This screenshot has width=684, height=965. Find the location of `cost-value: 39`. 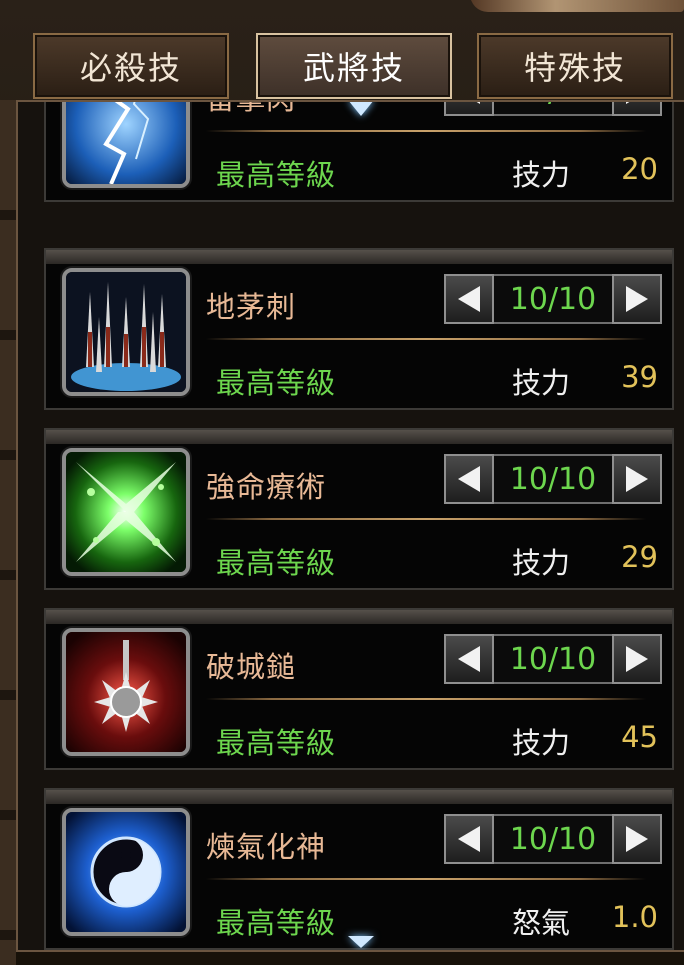

cost-value: 39 is located at coordinates (639, 377).